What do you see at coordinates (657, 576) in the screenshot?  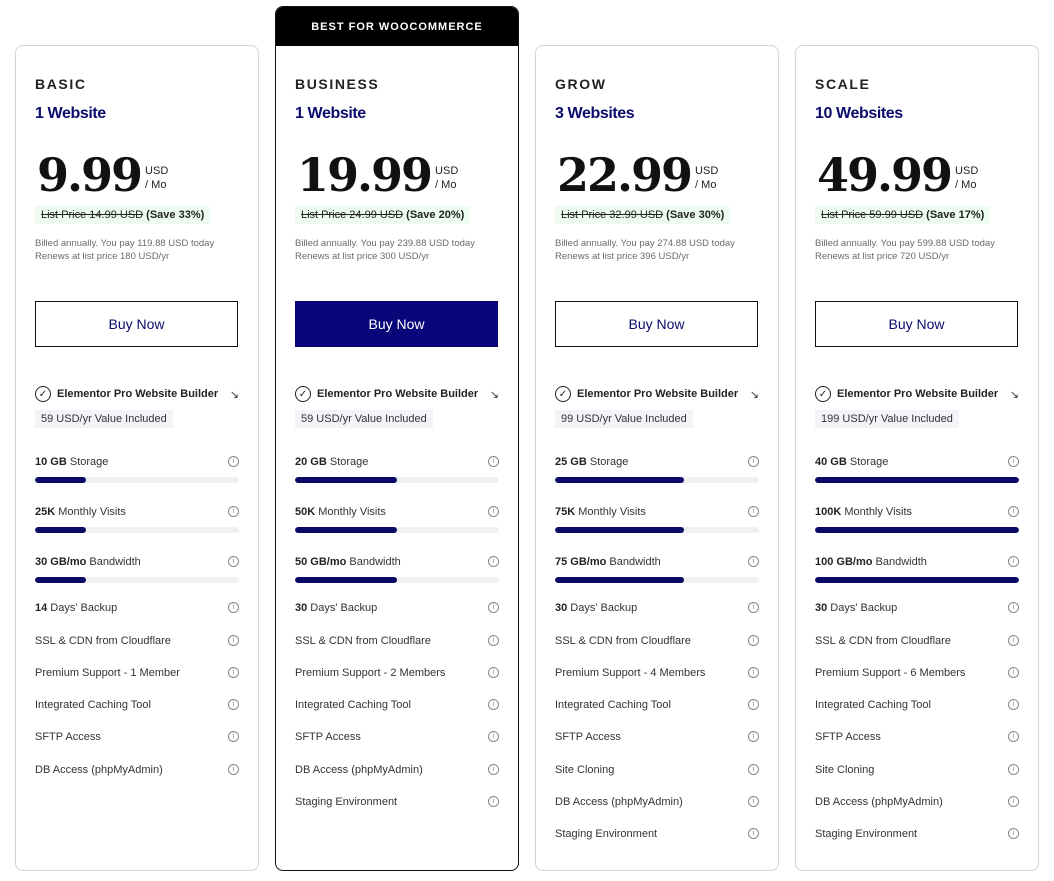 I see `resource-meter: 75 GB/mo Bandwidth i` at bounding box center [657, 576].